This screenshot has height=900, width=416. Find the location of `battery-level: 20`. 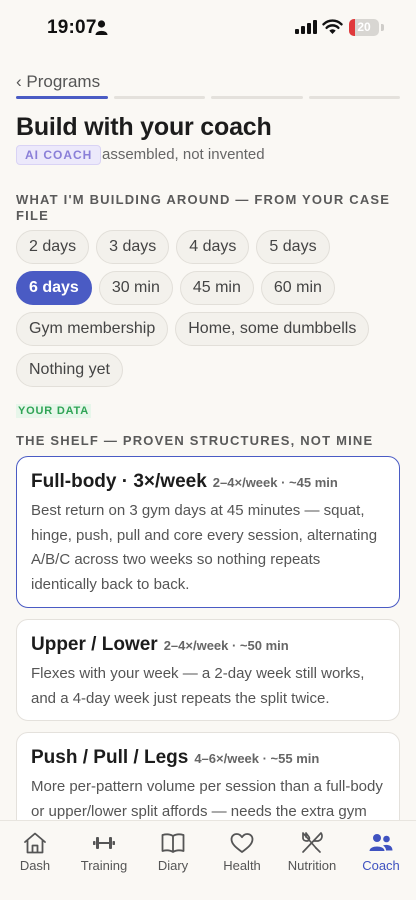

battery-level: 20 is located at coordinates (364, 27).